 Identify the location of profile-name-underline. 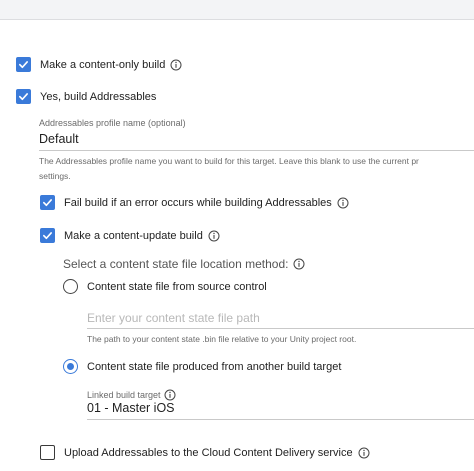
(256, 150).